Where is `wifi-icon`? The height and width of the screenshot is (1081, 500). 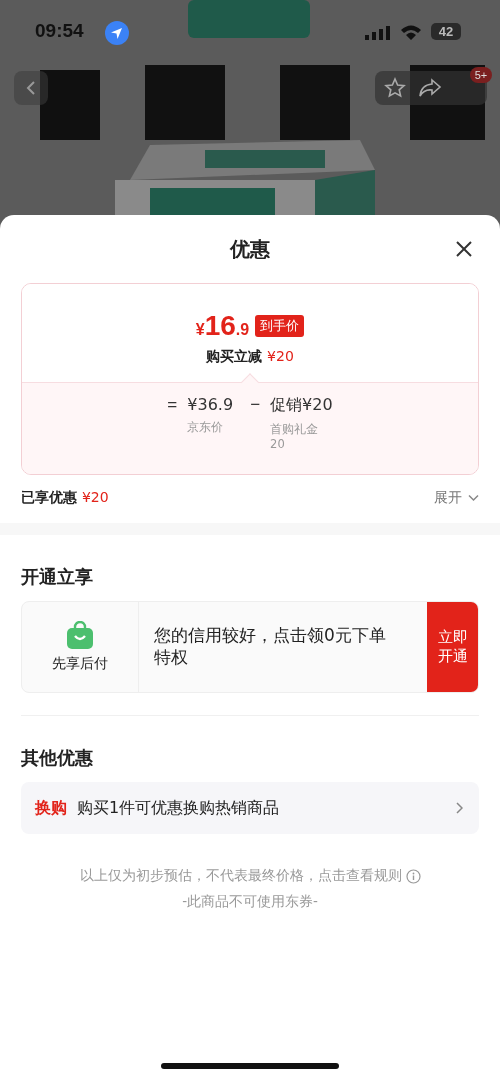
wifi-icon is located at coordinates (411, 32).